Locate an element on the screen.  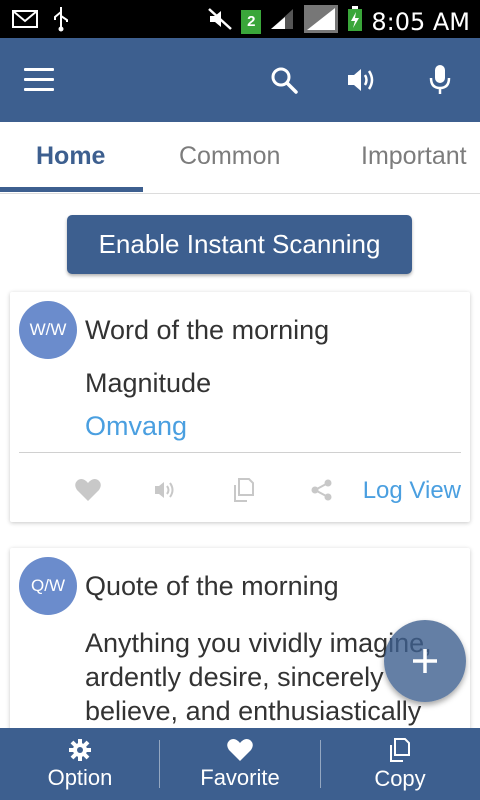
copy-button: Copy is located at coordinates (400, 764).